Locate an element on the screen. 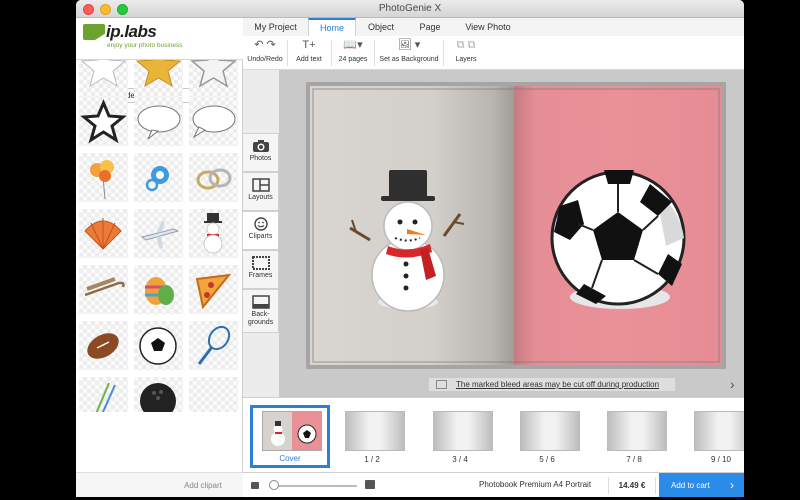 Image resolution: width=800 pixels, height=500 pixels. layers-button: ⧉ ⧉ Layers is located at coordinates (466, 53).